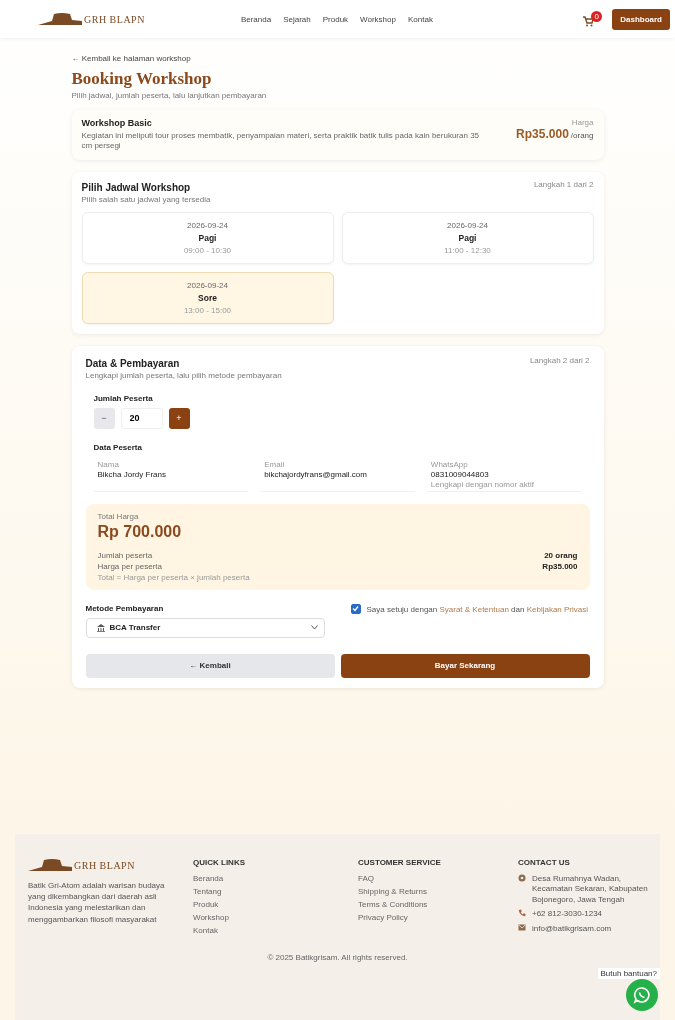 Image resolution: width=675 pixels, height=1020 pixels. What do you see at coordinates (337, 957) in the screenshot?
I see `copyright-text: © 2025 Batikgrisam. All rights reserved.` at bounding box center [337, 957].